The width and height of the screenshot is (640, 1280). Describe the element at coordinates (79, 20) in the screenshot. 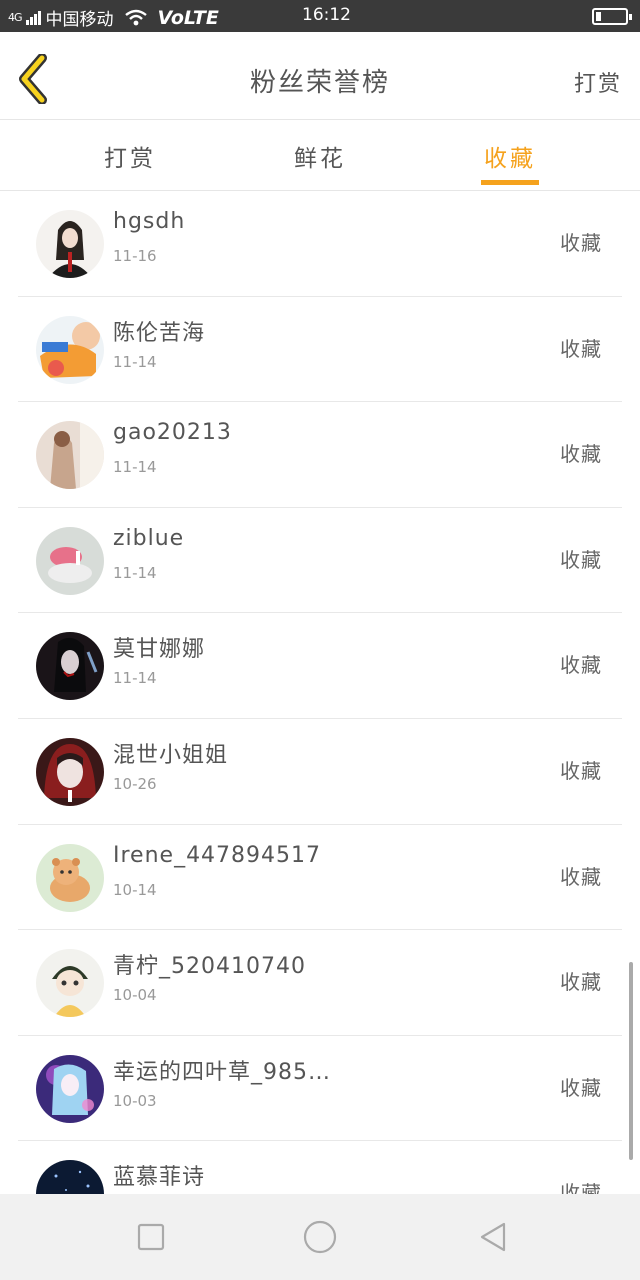

I see `carrier-name: 中国移动` at that location.